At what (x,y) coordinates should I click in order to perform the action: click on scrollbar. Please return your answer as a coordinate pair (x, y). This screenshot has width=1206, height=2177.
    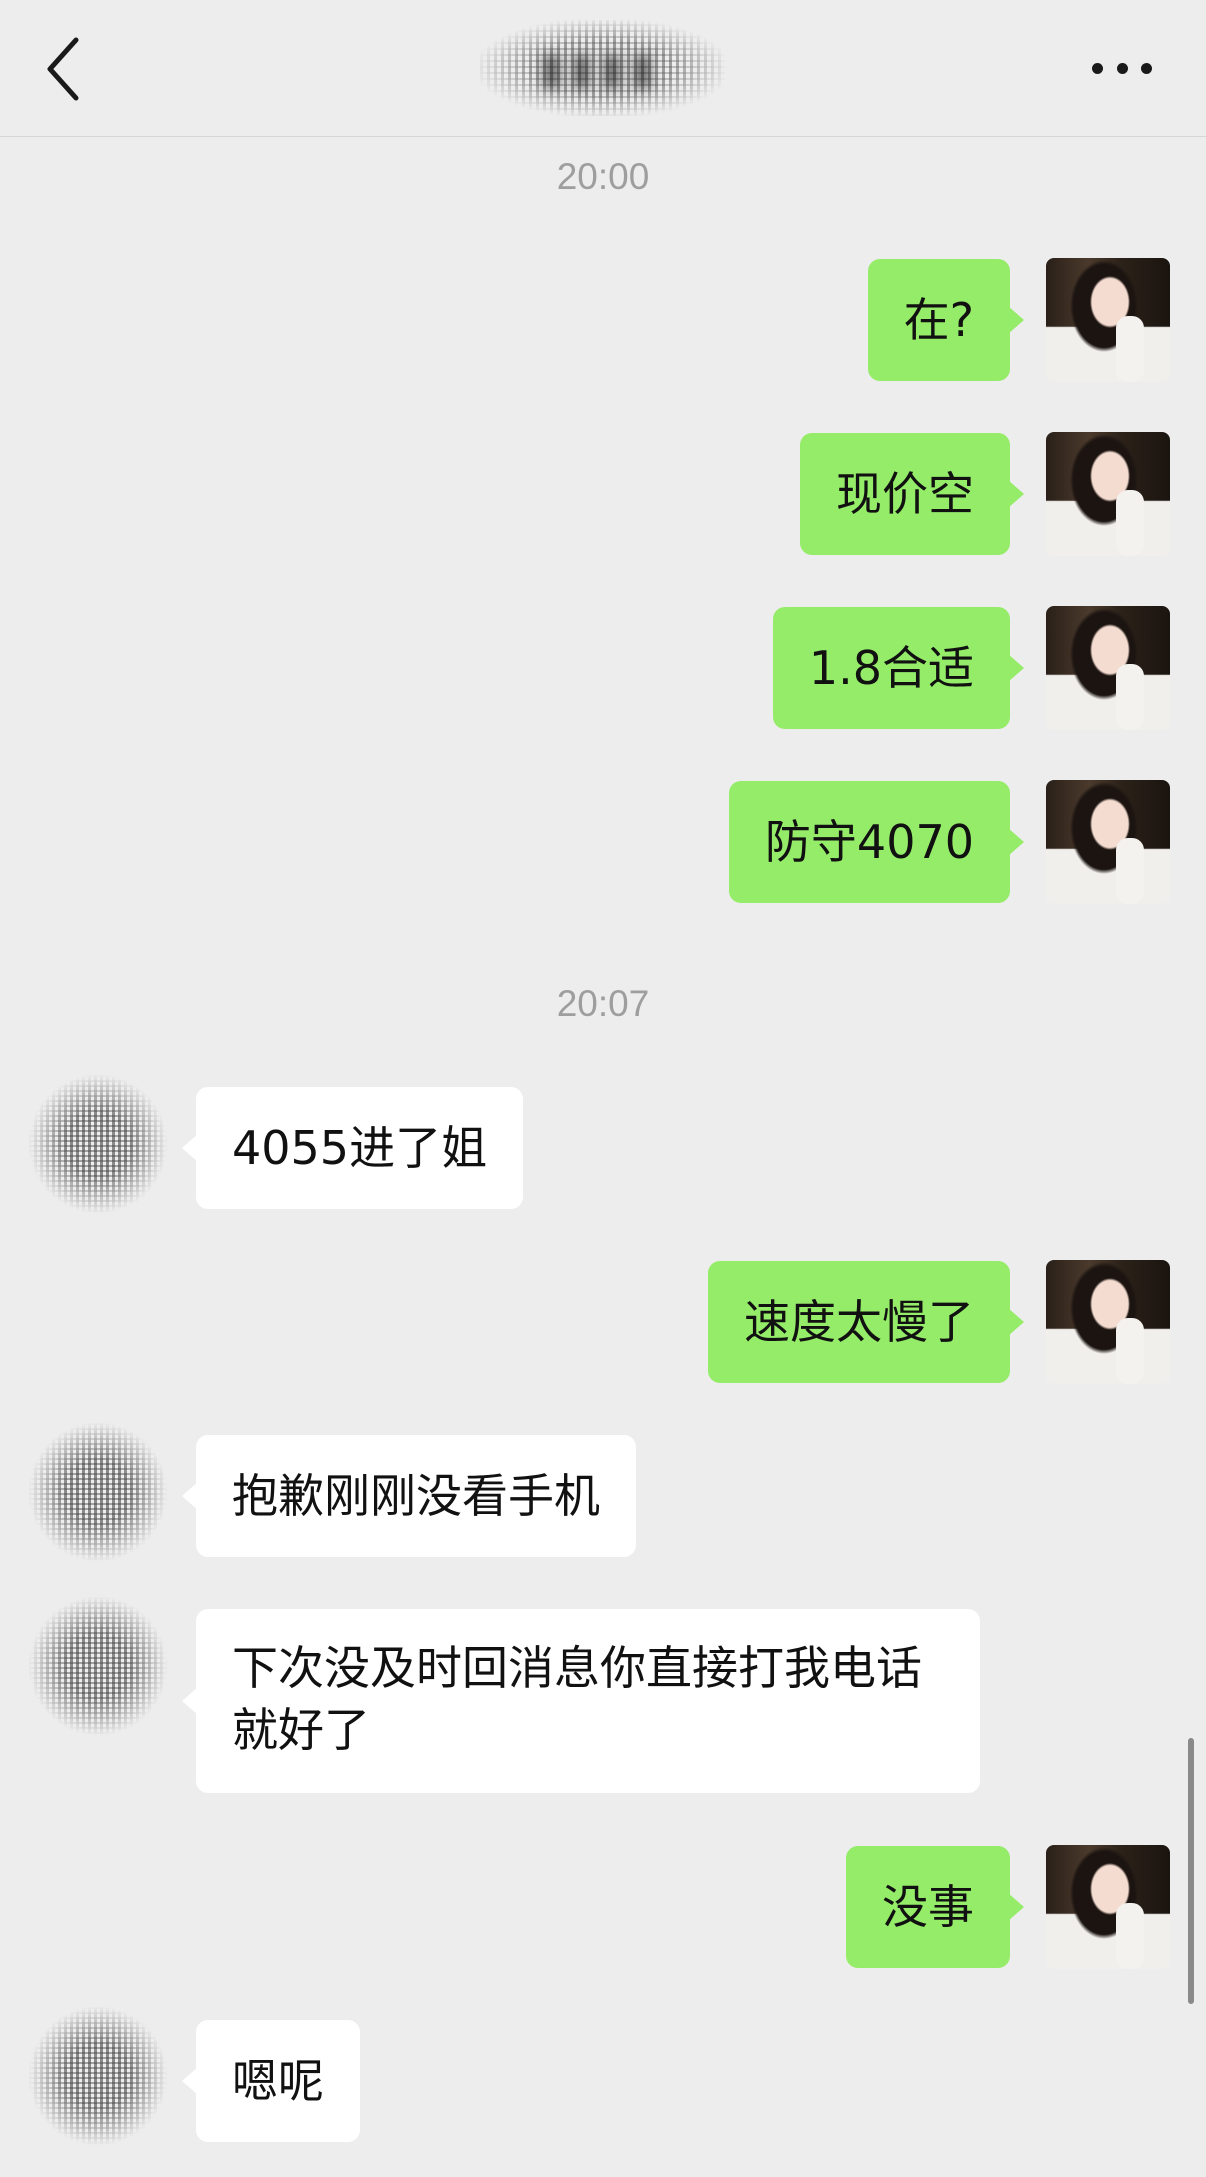
    Looking at the image, I should click on (1191, 1871).